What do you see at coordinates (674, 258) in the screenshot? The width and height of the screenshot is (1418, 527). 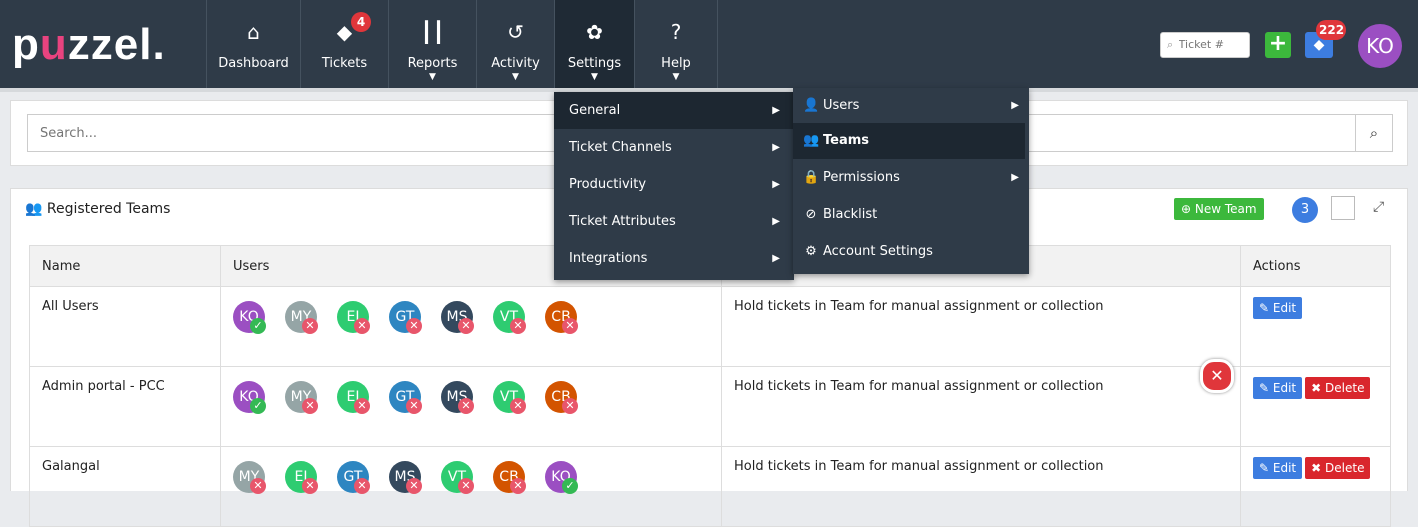 I see `menu-item-integrations: Integrations ▶` at bounding box center [674, 258].